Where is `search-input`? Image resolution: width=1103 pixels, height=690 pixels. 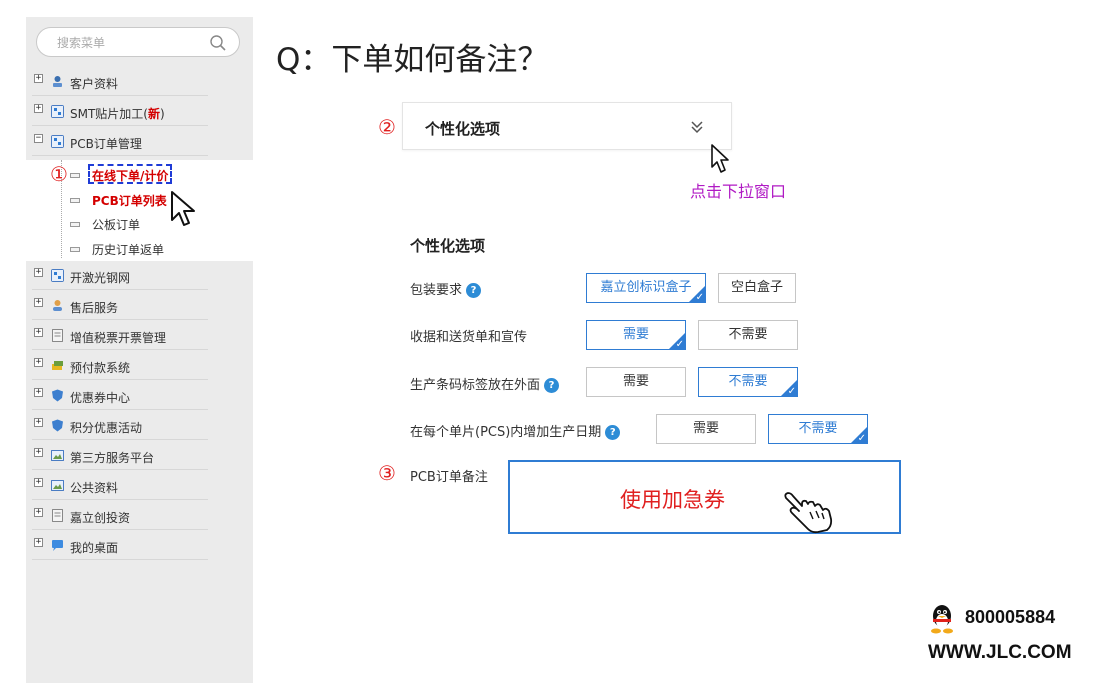 search-input is located at coordinates (127, 42).